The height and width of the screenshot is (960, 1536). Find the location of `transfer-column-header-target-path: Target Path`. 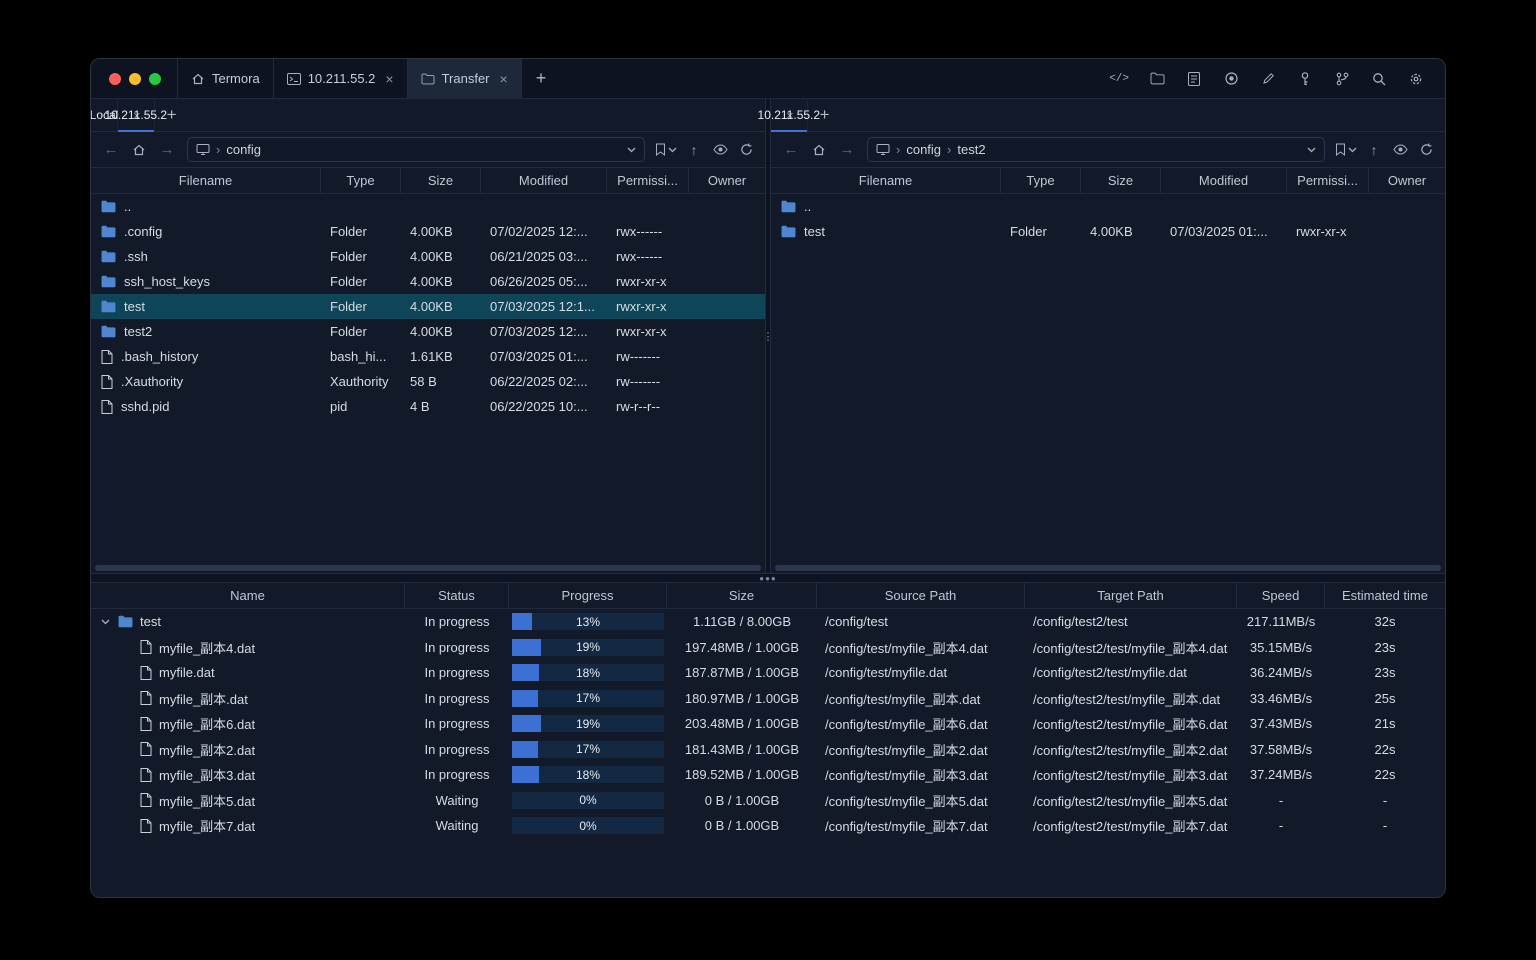

transfer-column-header-target-path: Target Path is located at coordinates (1131, 595).